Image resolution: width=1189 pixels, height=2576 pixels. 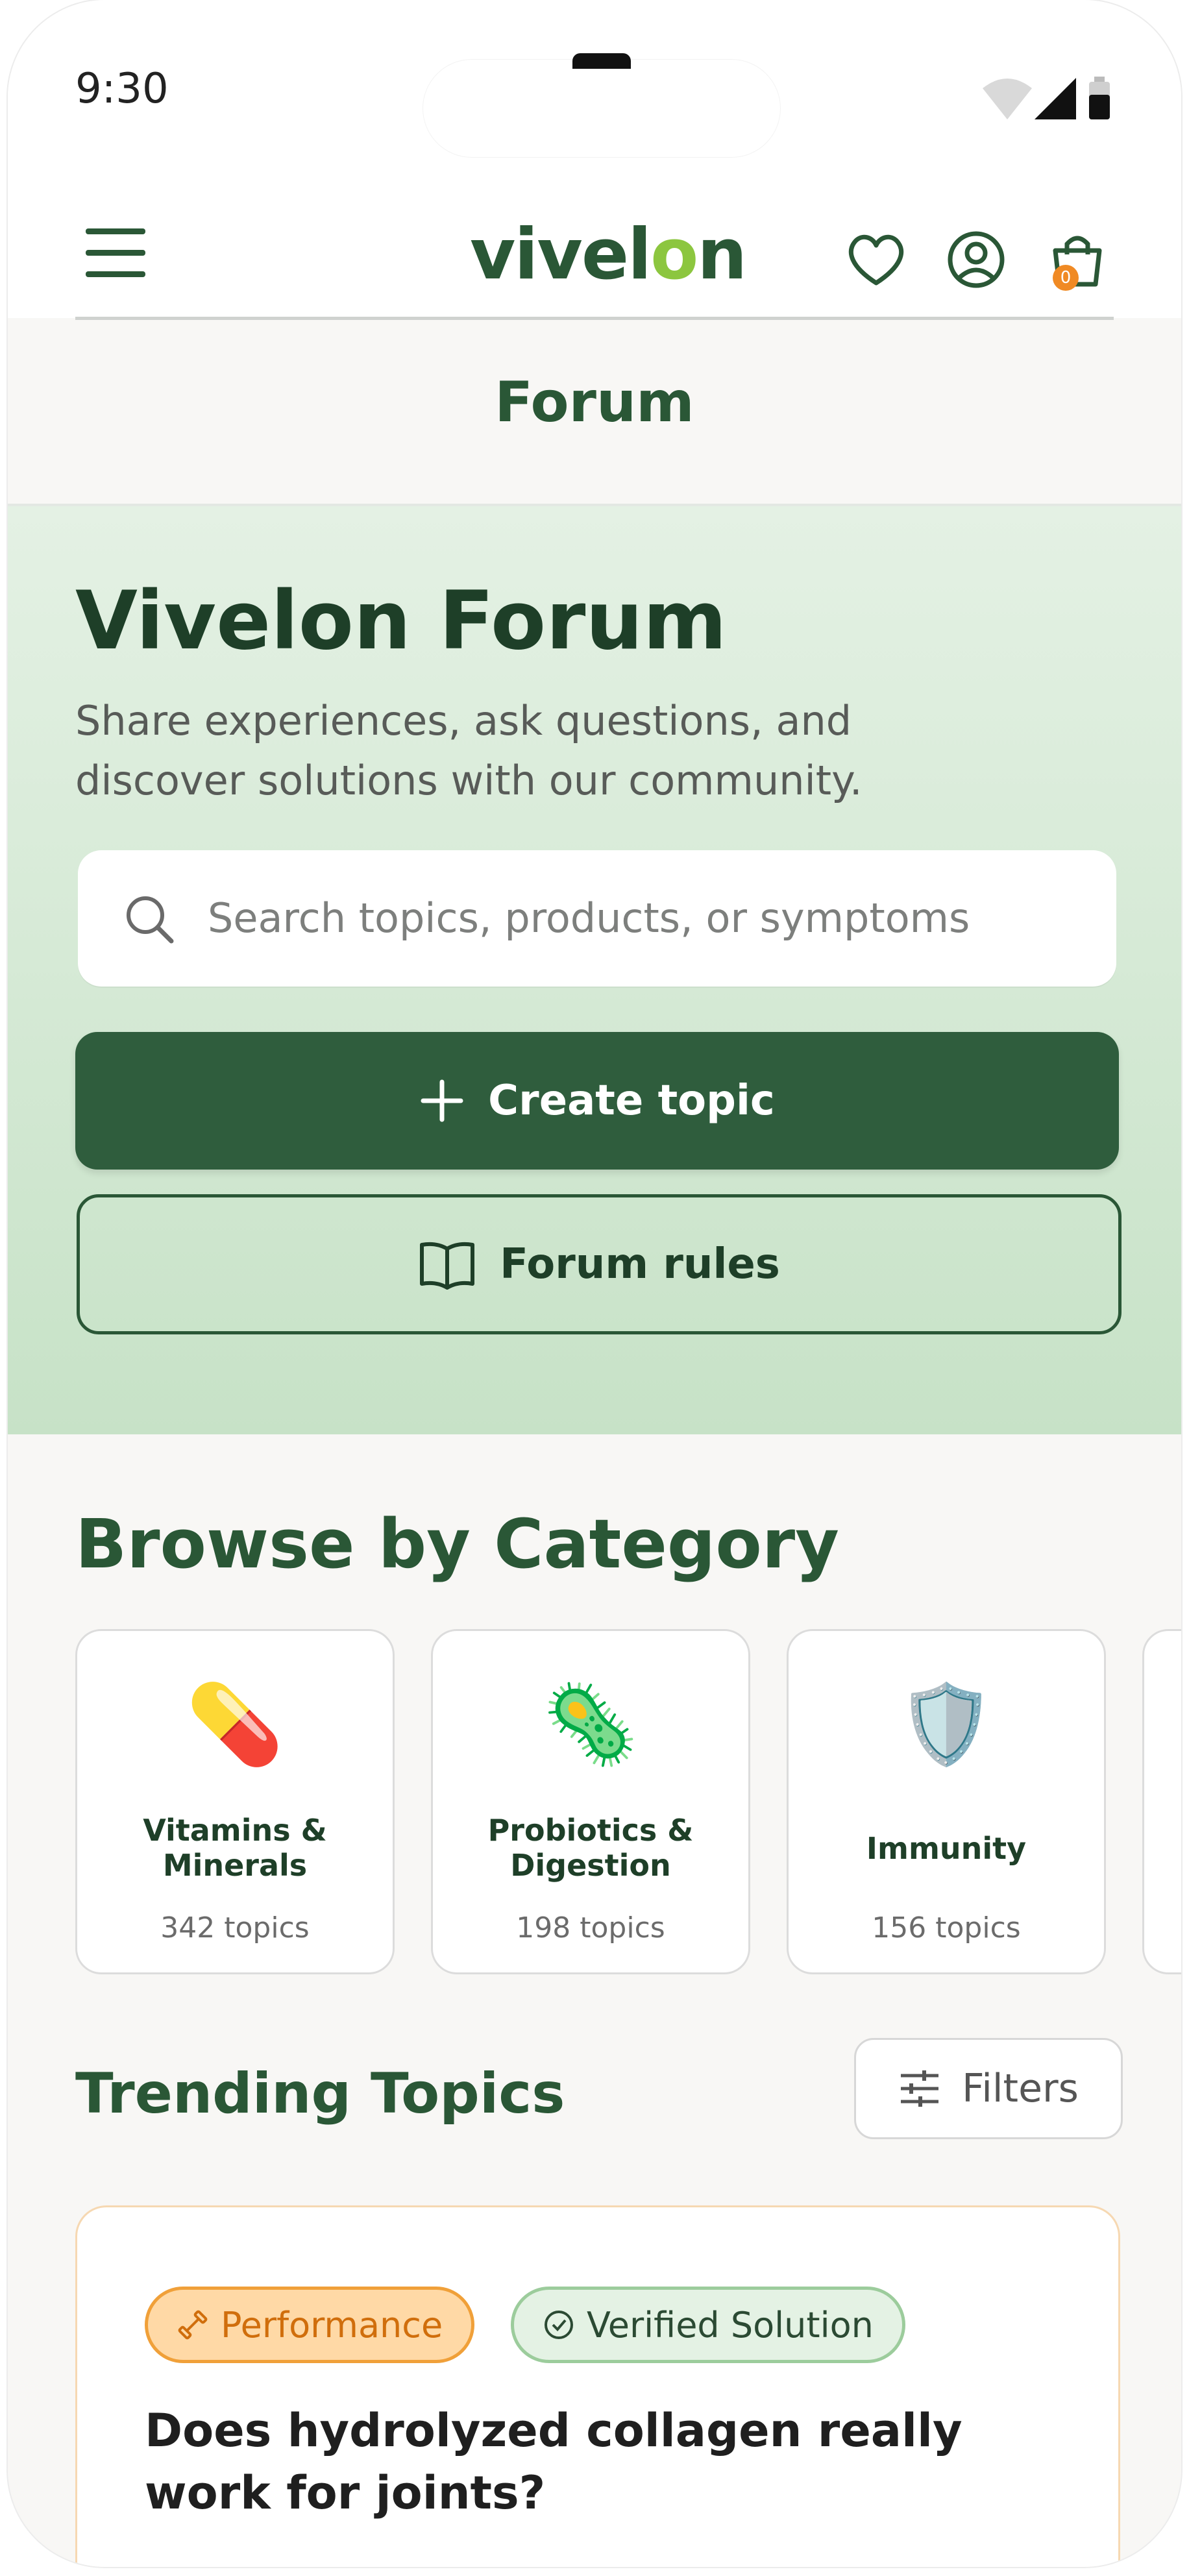 What do you see at coordinates (730, 2325) in the screenshot?
I see `tag-verified-label: Verified Solution` at bounding box center [730, 2325].